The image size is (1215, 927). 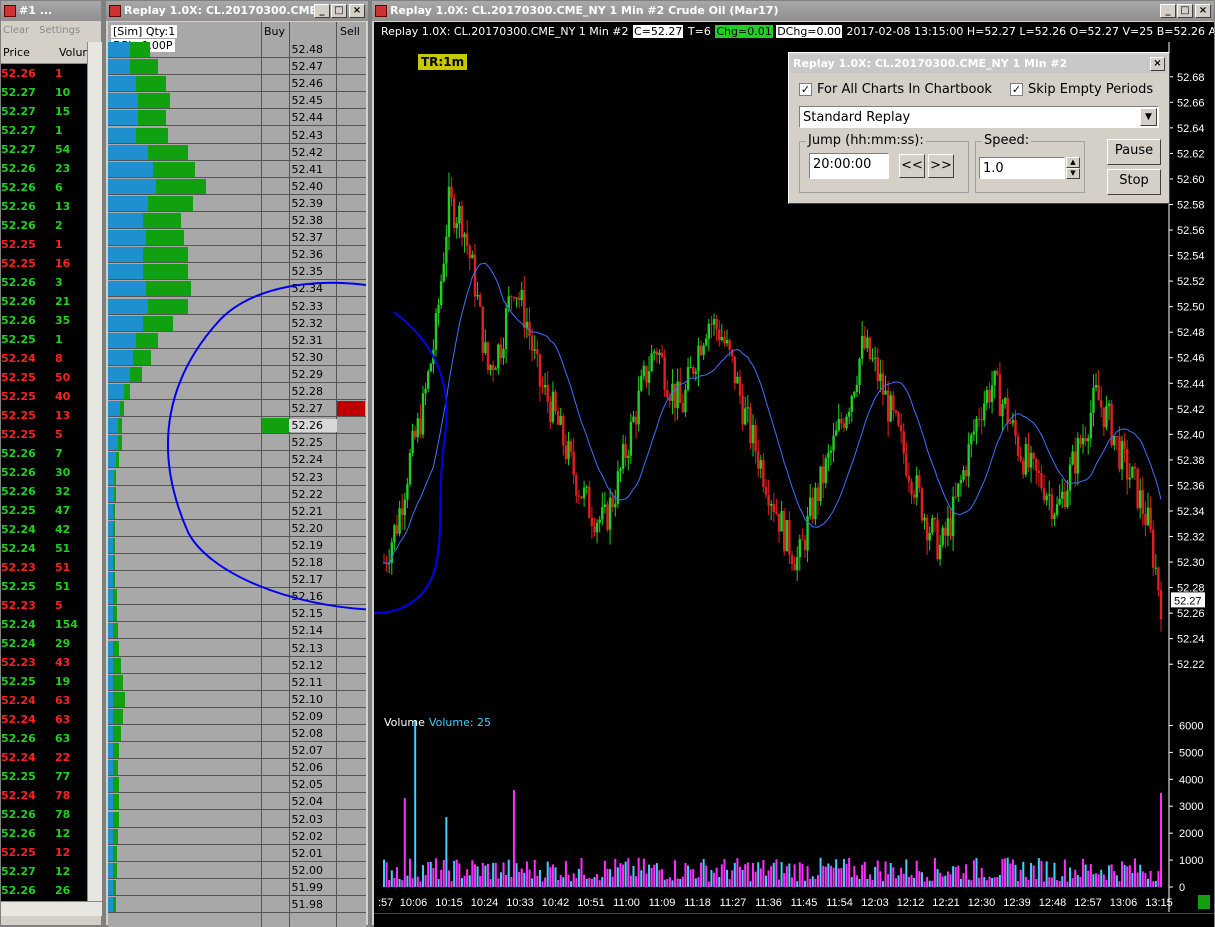 I want to click on ts-volume: 78, so click(x=63, y=814).